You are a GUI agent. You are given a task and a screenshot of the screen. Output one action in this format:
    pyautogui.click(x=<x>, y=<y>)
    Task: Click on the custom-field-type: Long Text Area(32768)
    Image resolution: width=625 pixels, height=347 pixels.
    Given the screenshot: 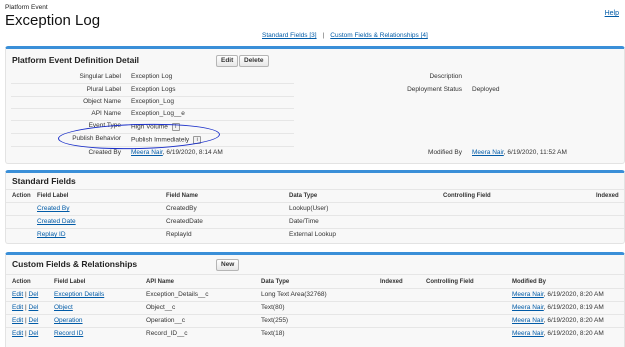 What is the action you would take?
    pyautogui.click(x=294, y=294)
    